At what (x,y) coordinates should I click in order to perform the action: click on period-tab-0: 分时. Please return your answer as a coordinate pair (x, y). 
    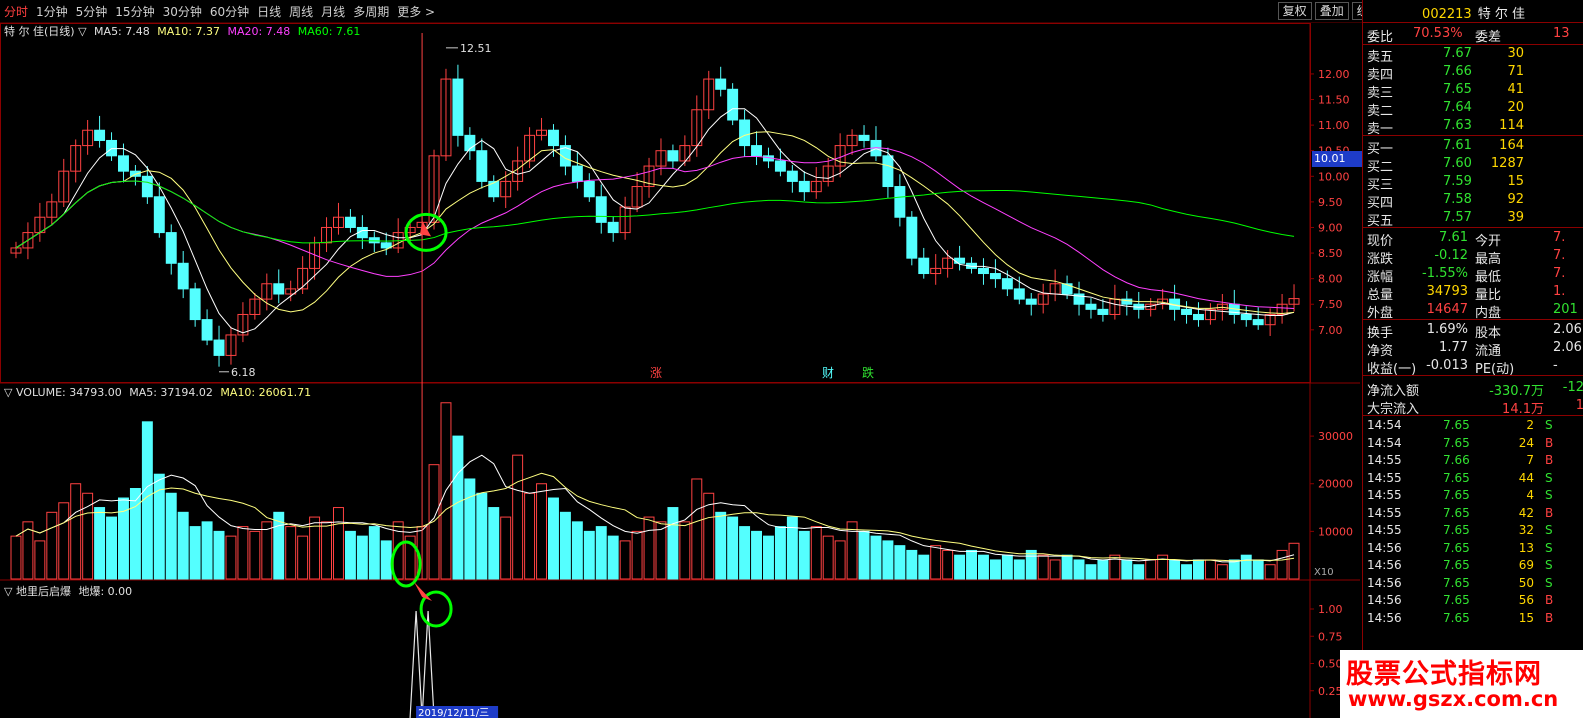
    Looking at the image, I should click on (16, 12).